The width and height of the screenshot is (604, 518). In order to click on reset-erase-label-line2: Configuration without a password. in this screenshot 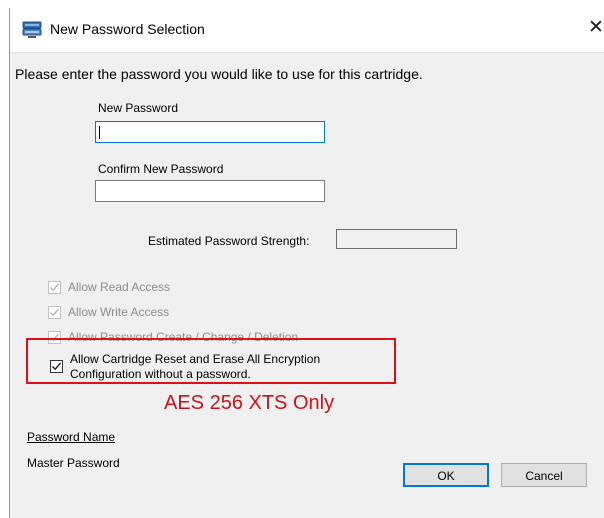, I will do `click(160, 374)`.